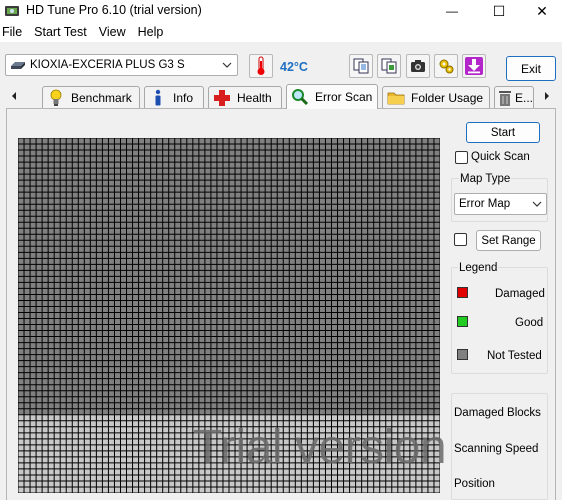 Image resolution: width=562 pixels, height=500 pixels. I want to click on tab-label: Health, so click(254, 97).